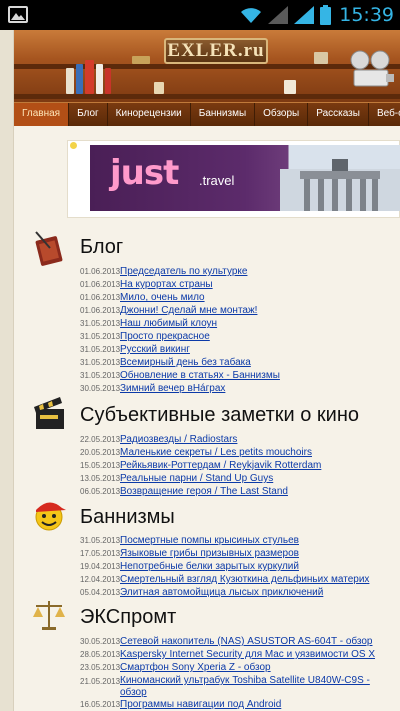 The image size is (400, 711). What do you see at coordinates (149, 114) in the screenshot?
I see `nav-item-film-reviews: Кинорецензии` at bounding box center [149, 114].